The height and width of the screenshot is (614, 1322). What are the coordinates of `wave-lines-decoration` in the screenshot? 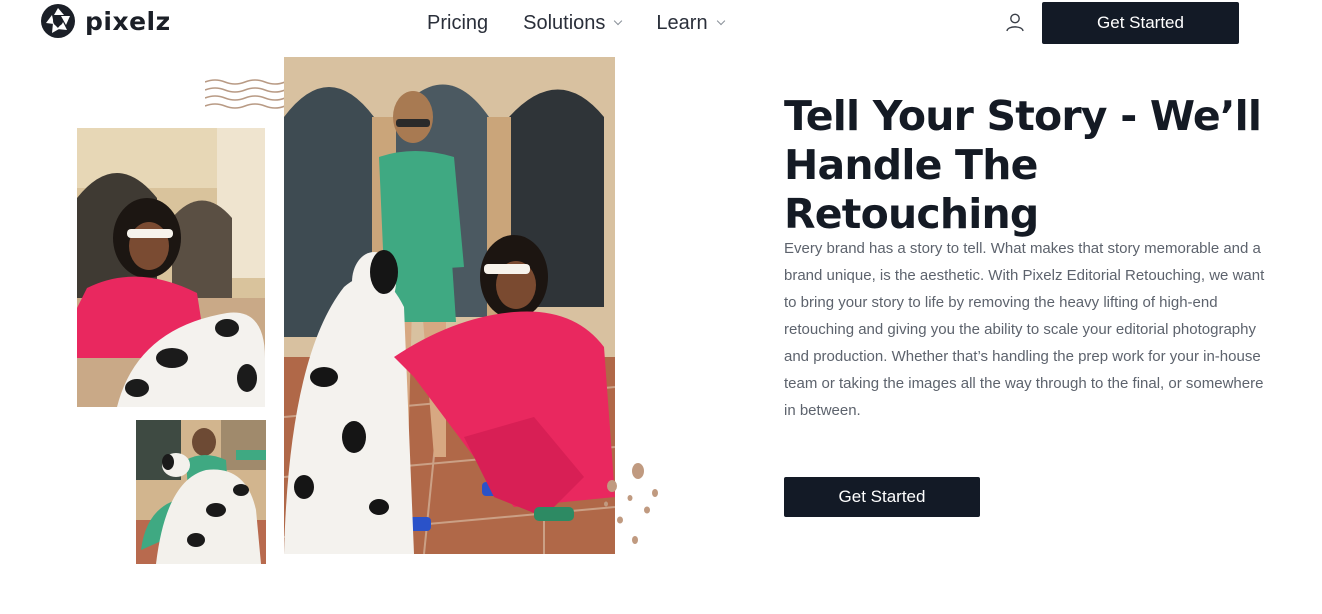 It's located at (245, 94).